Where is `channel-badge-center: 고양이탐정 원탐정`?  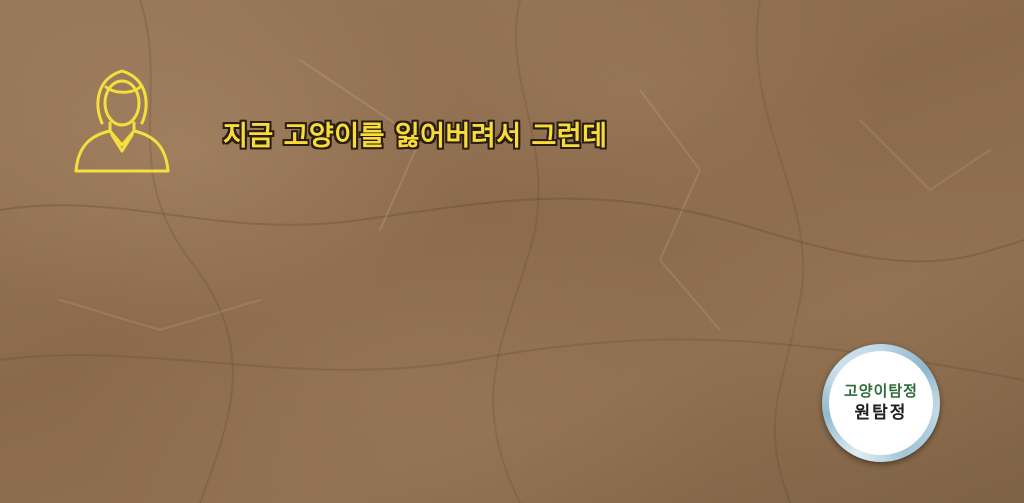 channel-badge-center: 고양이탐정 원탐정 is located at coordinates (881, 403).